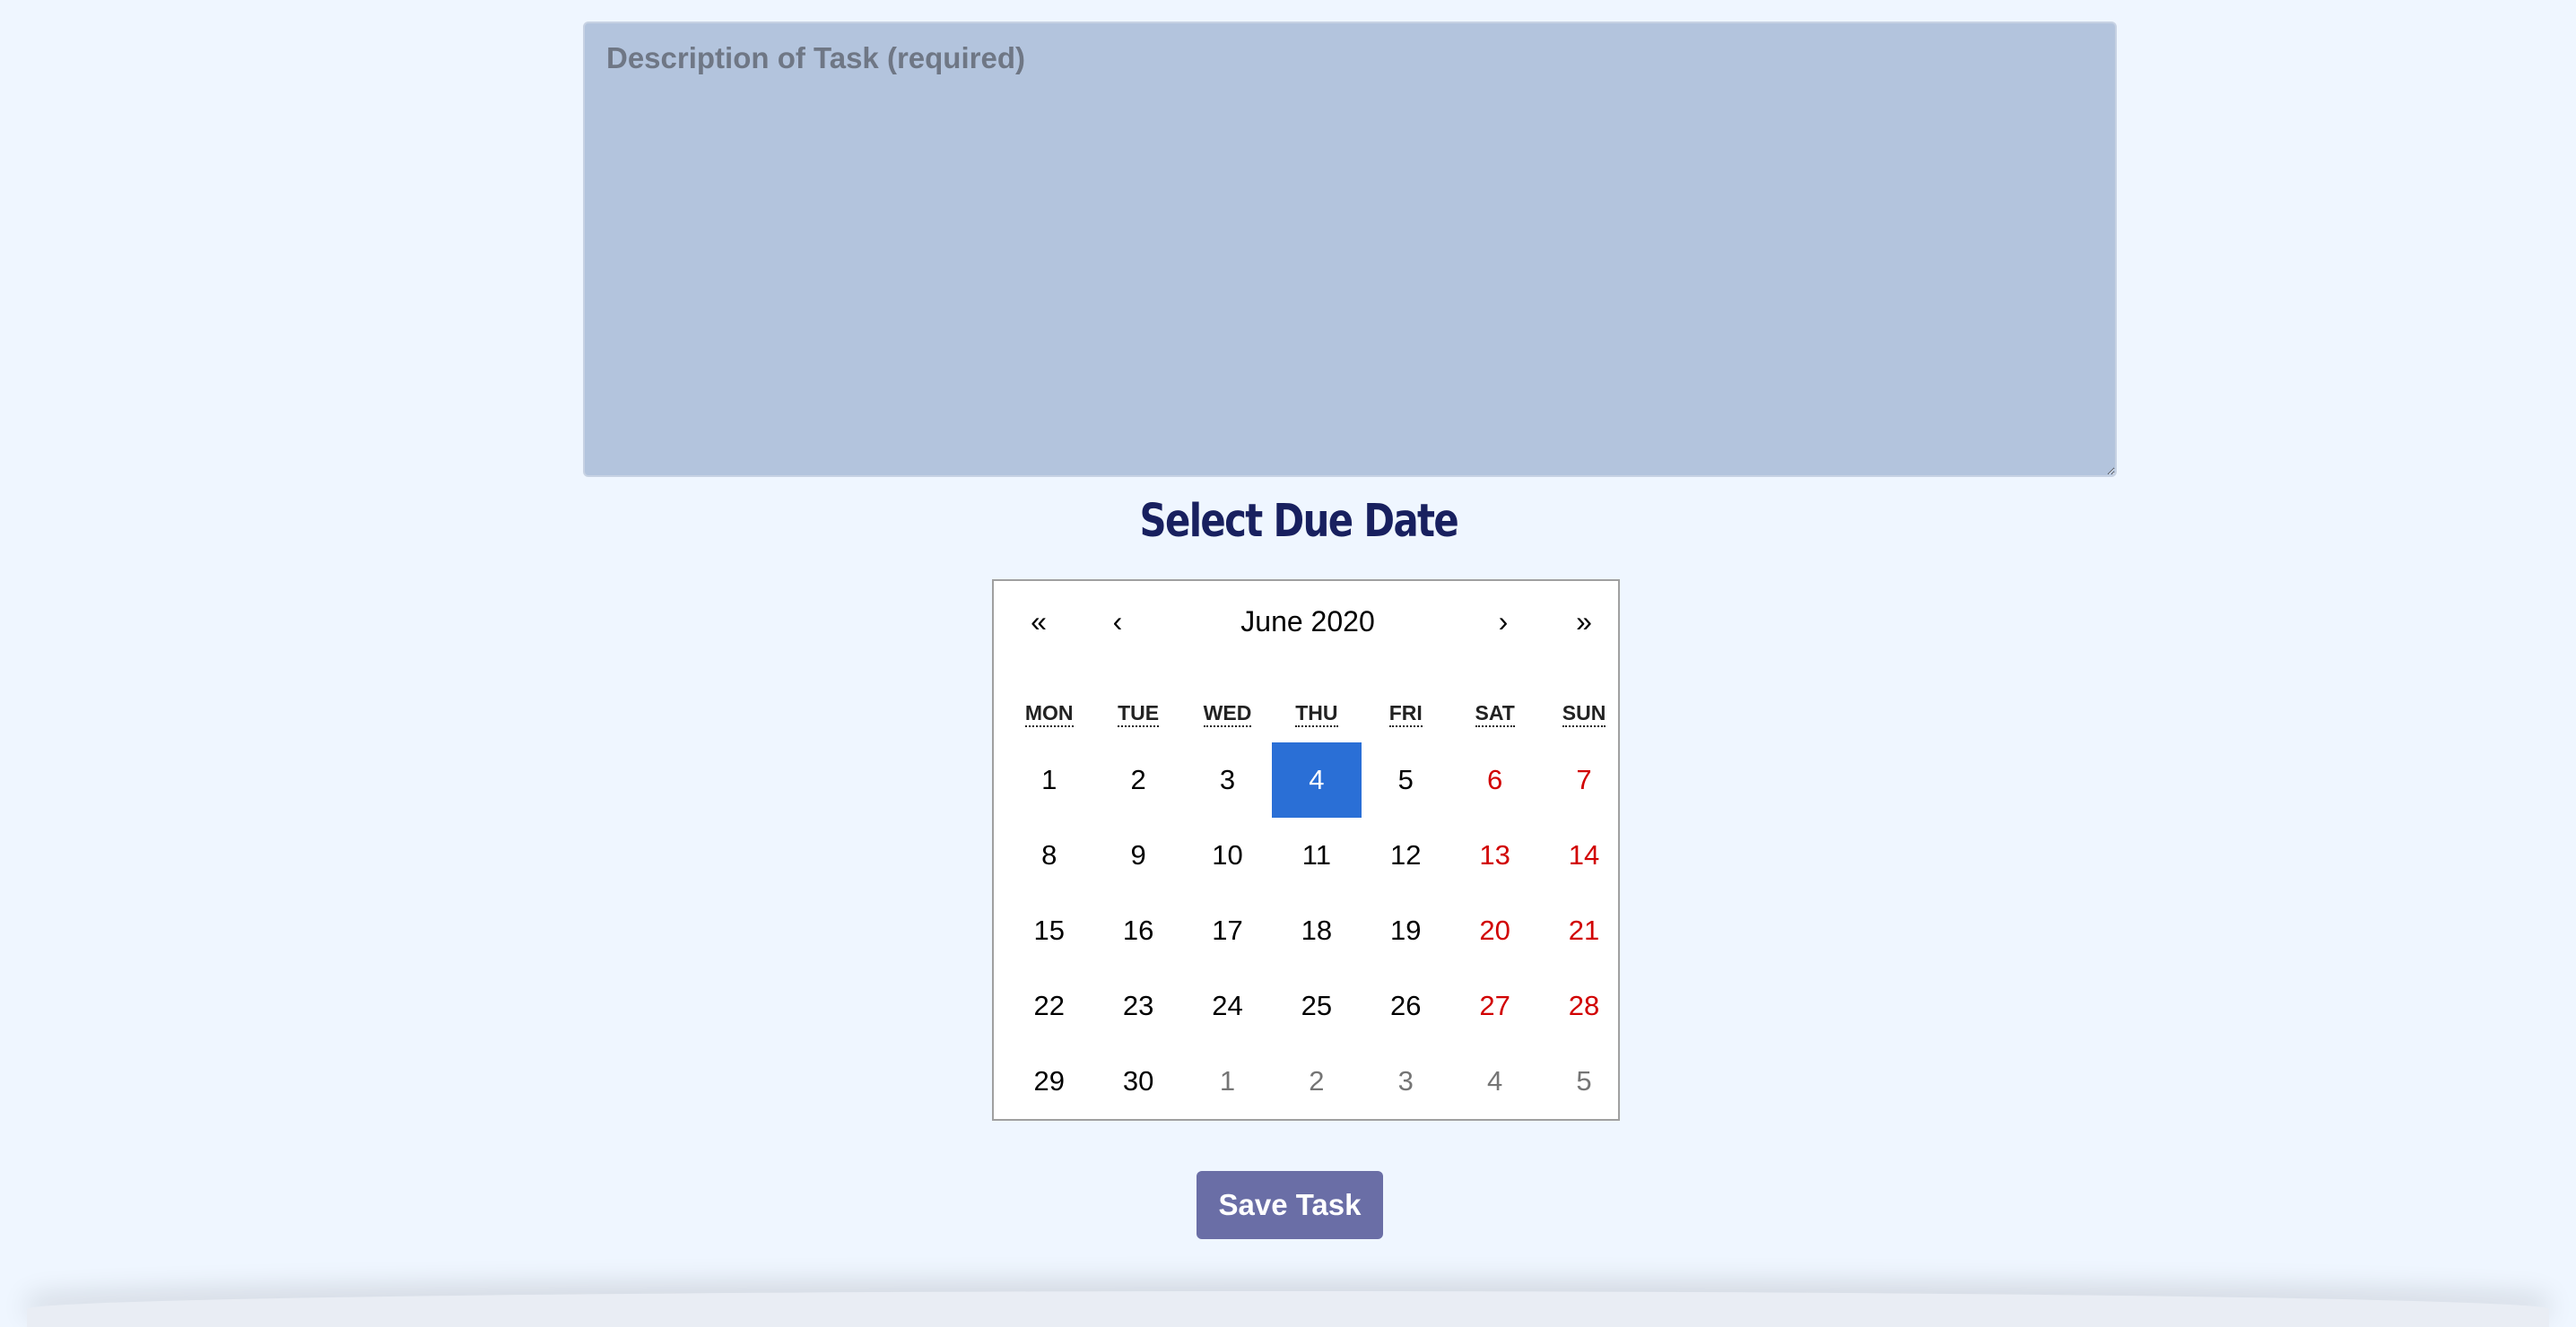  What do you see at coordinates (1288, 1309) in the screenshot?
I see `bottom-panel-edge` at bounding box center [1288, 1309].